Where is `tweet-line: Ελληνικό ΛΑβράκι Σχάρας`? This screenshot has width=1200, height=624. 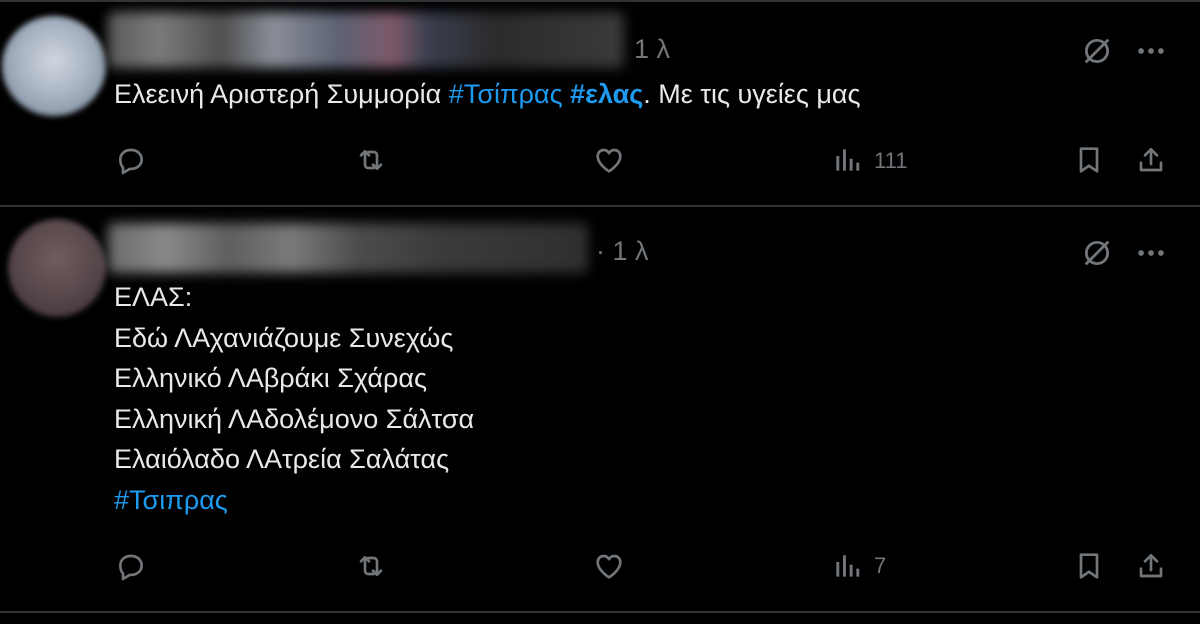 tweet-line: Ελληνικό ΛΑβράκι Σχάρας is located at coordinates (270, 378).